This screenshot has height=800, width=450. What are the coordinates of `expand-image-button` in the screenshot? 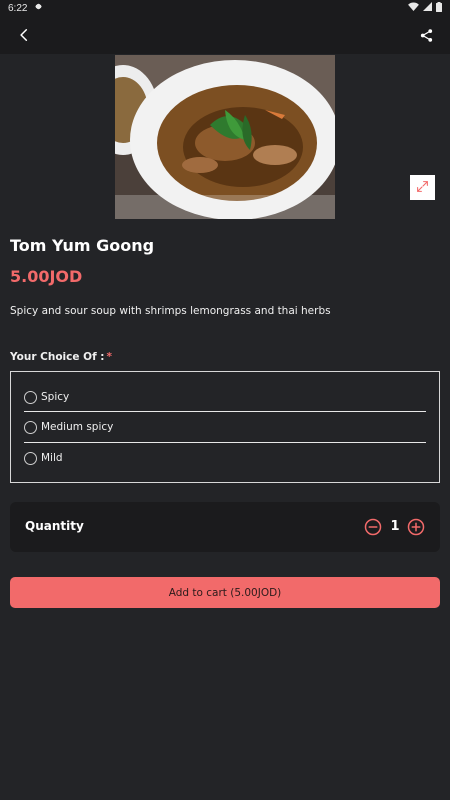 It's located at (422, 187).